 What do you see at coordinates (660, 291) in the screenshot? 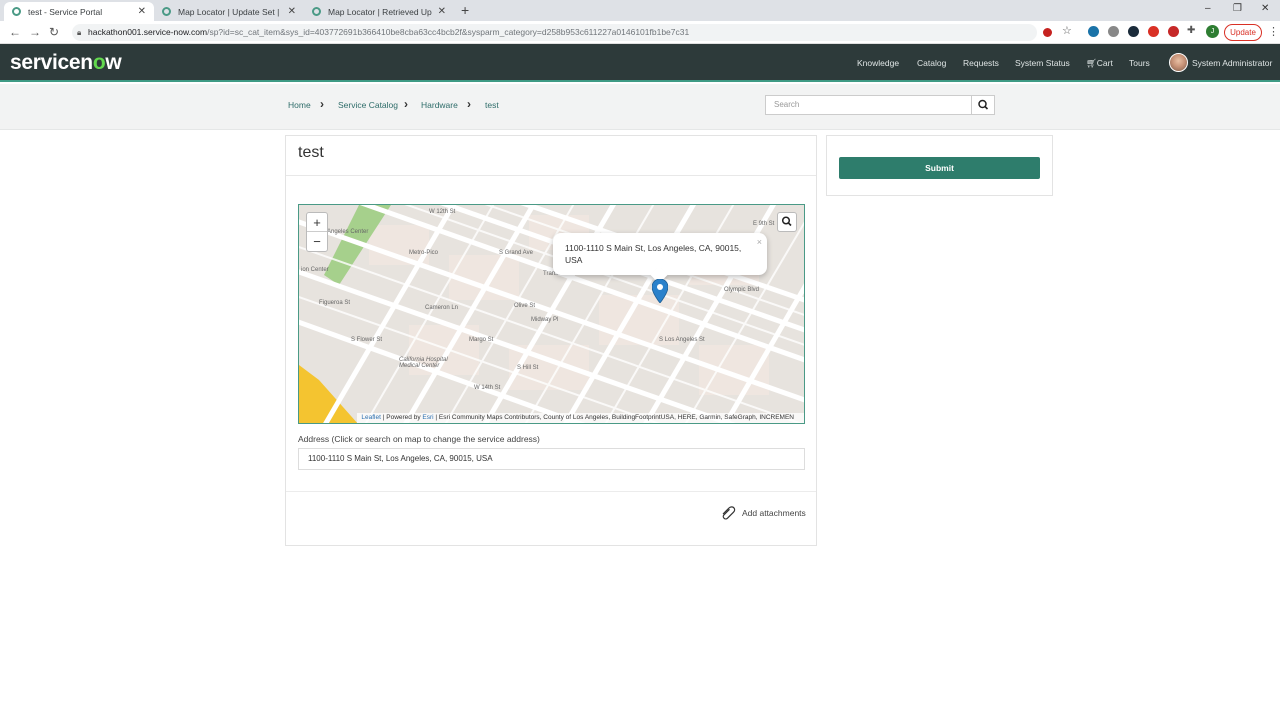
I see `map-marker-icon` at bounding box center [660, 291].